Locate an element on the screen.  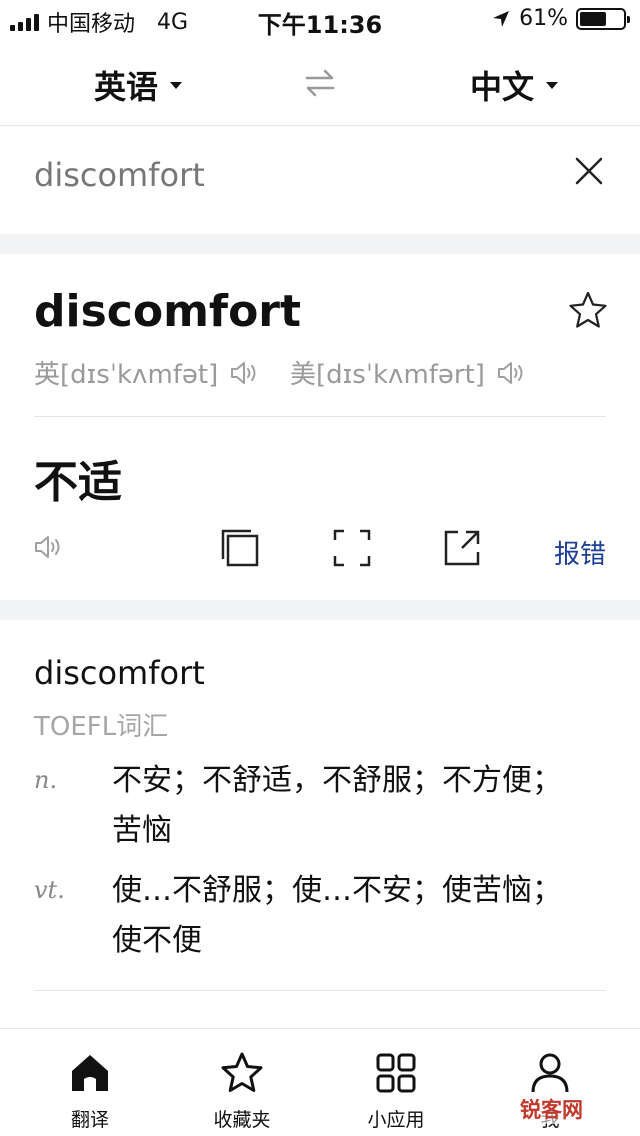
status-right: 61% is located at coordinates (560, 18).